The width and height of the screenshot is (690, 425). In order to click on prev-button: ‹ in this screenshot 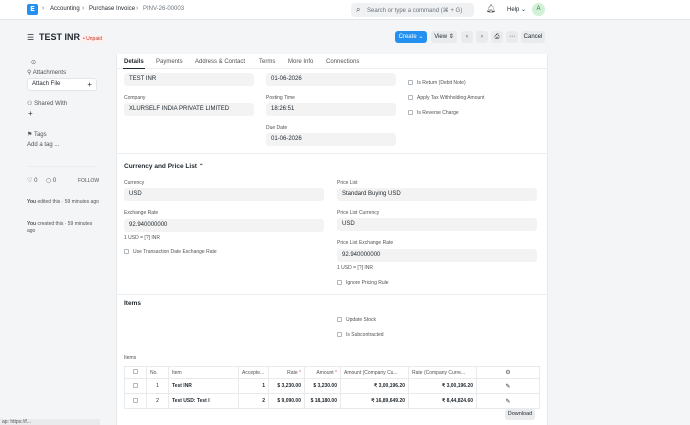, I will do `click(467, 37)`.